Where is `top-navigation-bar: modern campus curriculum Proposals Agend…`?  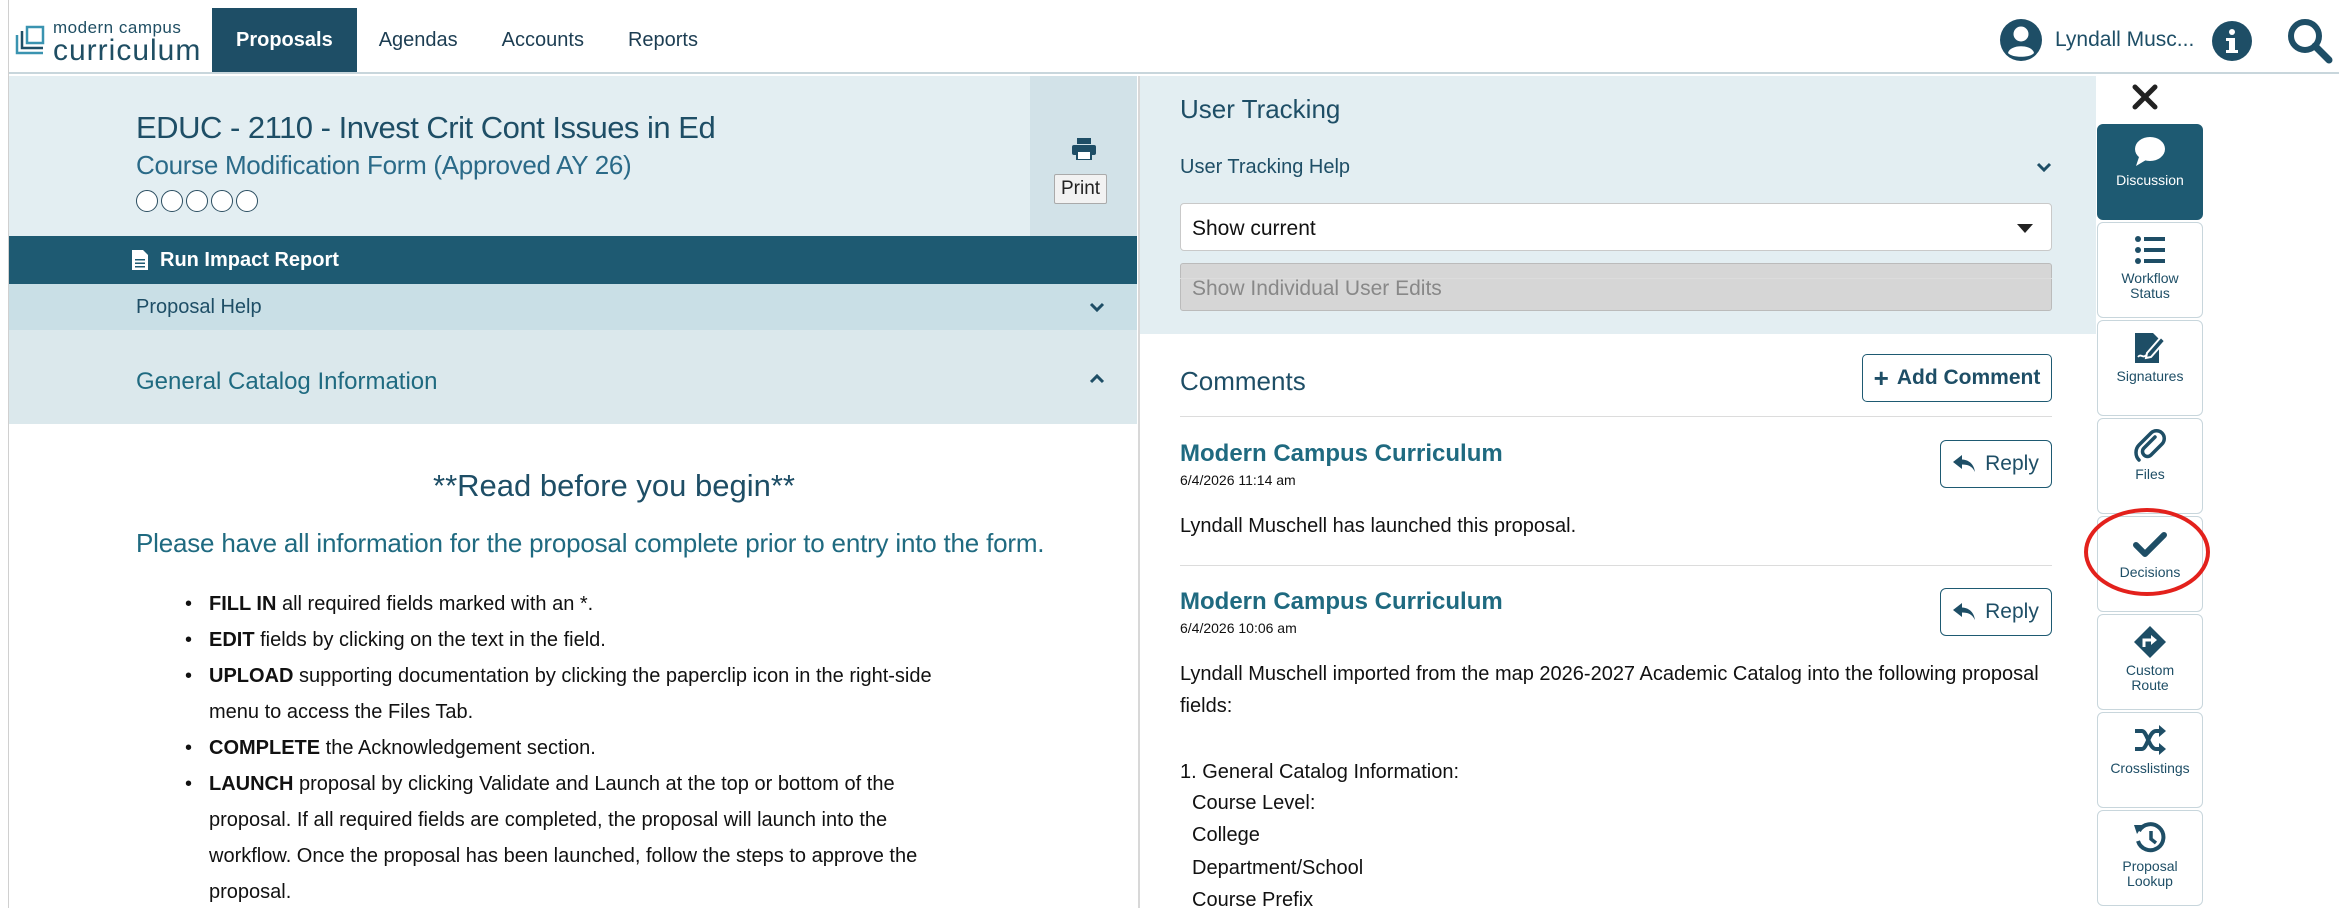
top-navigation-bar: modern campus curriculum Proposals Agend… is located at coordinates (1174, 41).